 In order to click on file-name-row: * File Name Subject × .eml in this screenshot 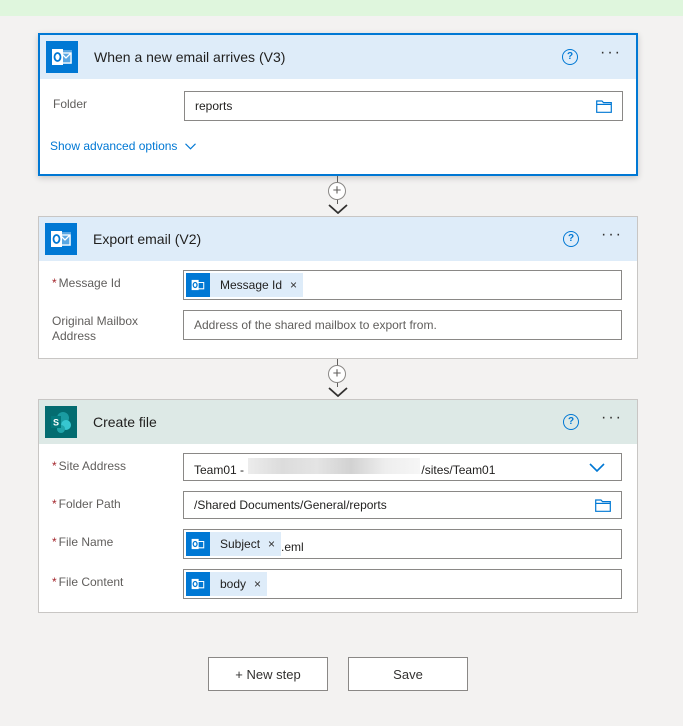, I will do `click(338, 548)`.